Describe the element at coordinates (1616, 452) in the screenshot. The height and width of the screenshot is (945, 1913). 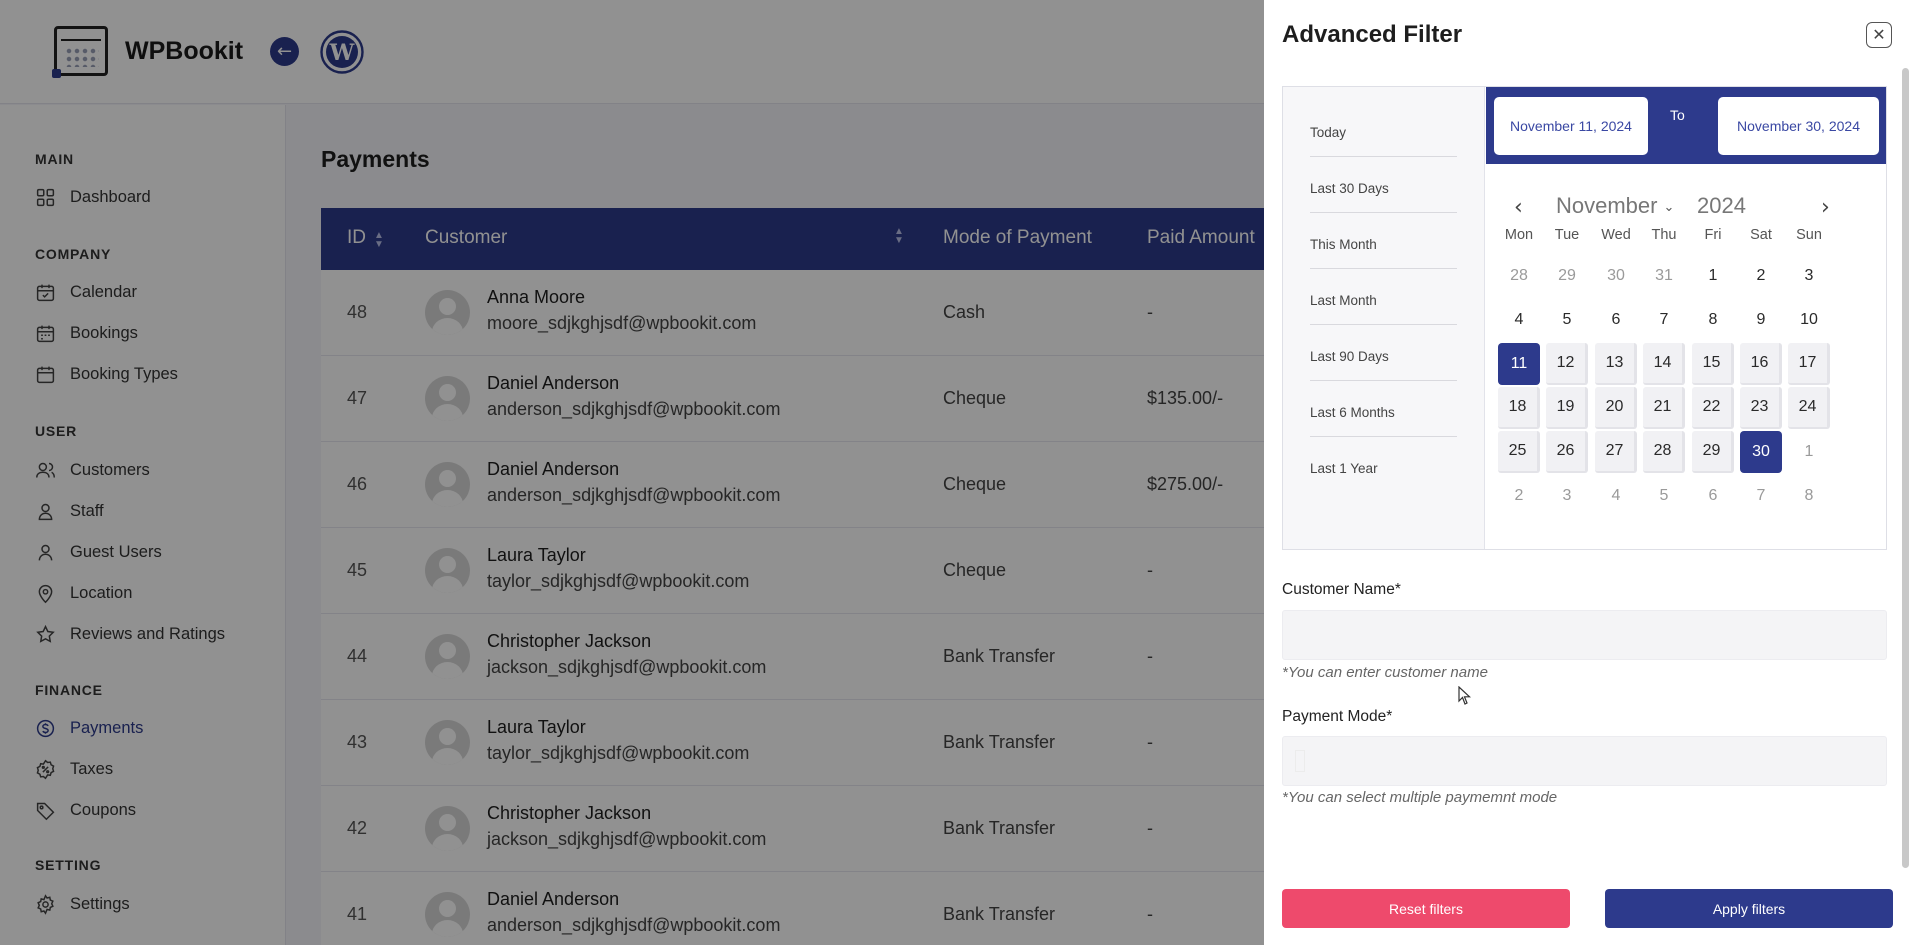
I see `calendar-day: 27` at that location.